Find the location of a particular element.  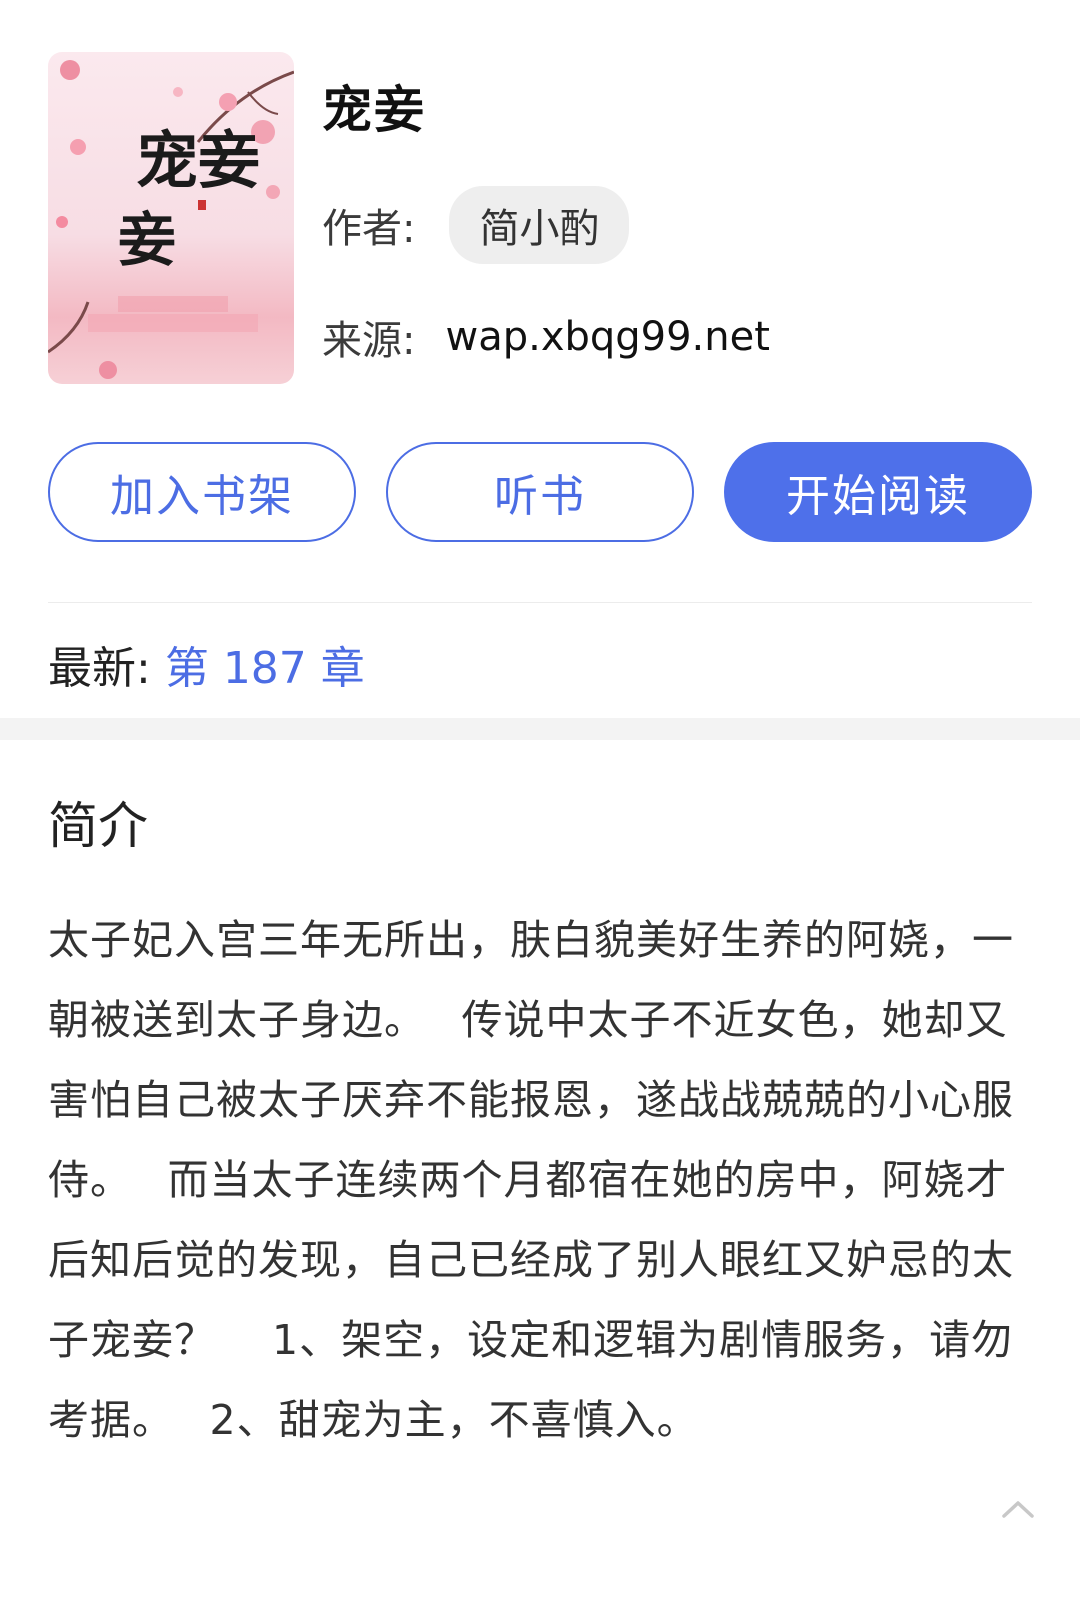

listen-button: 听书 is located at coordinates (540, 492).